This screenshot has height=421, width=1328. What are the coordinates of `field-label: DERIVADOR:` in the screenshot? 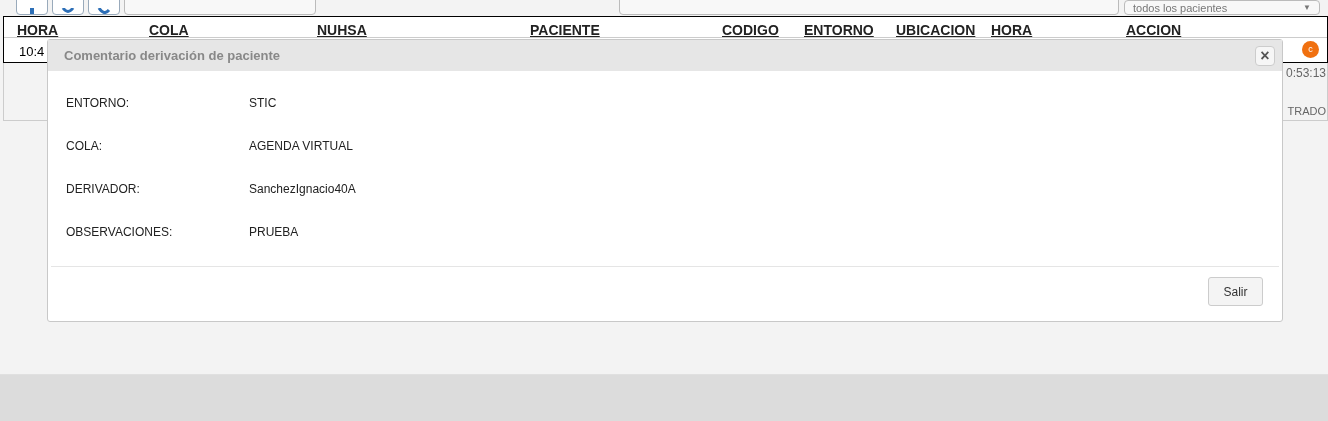 It's located at (103, 189).